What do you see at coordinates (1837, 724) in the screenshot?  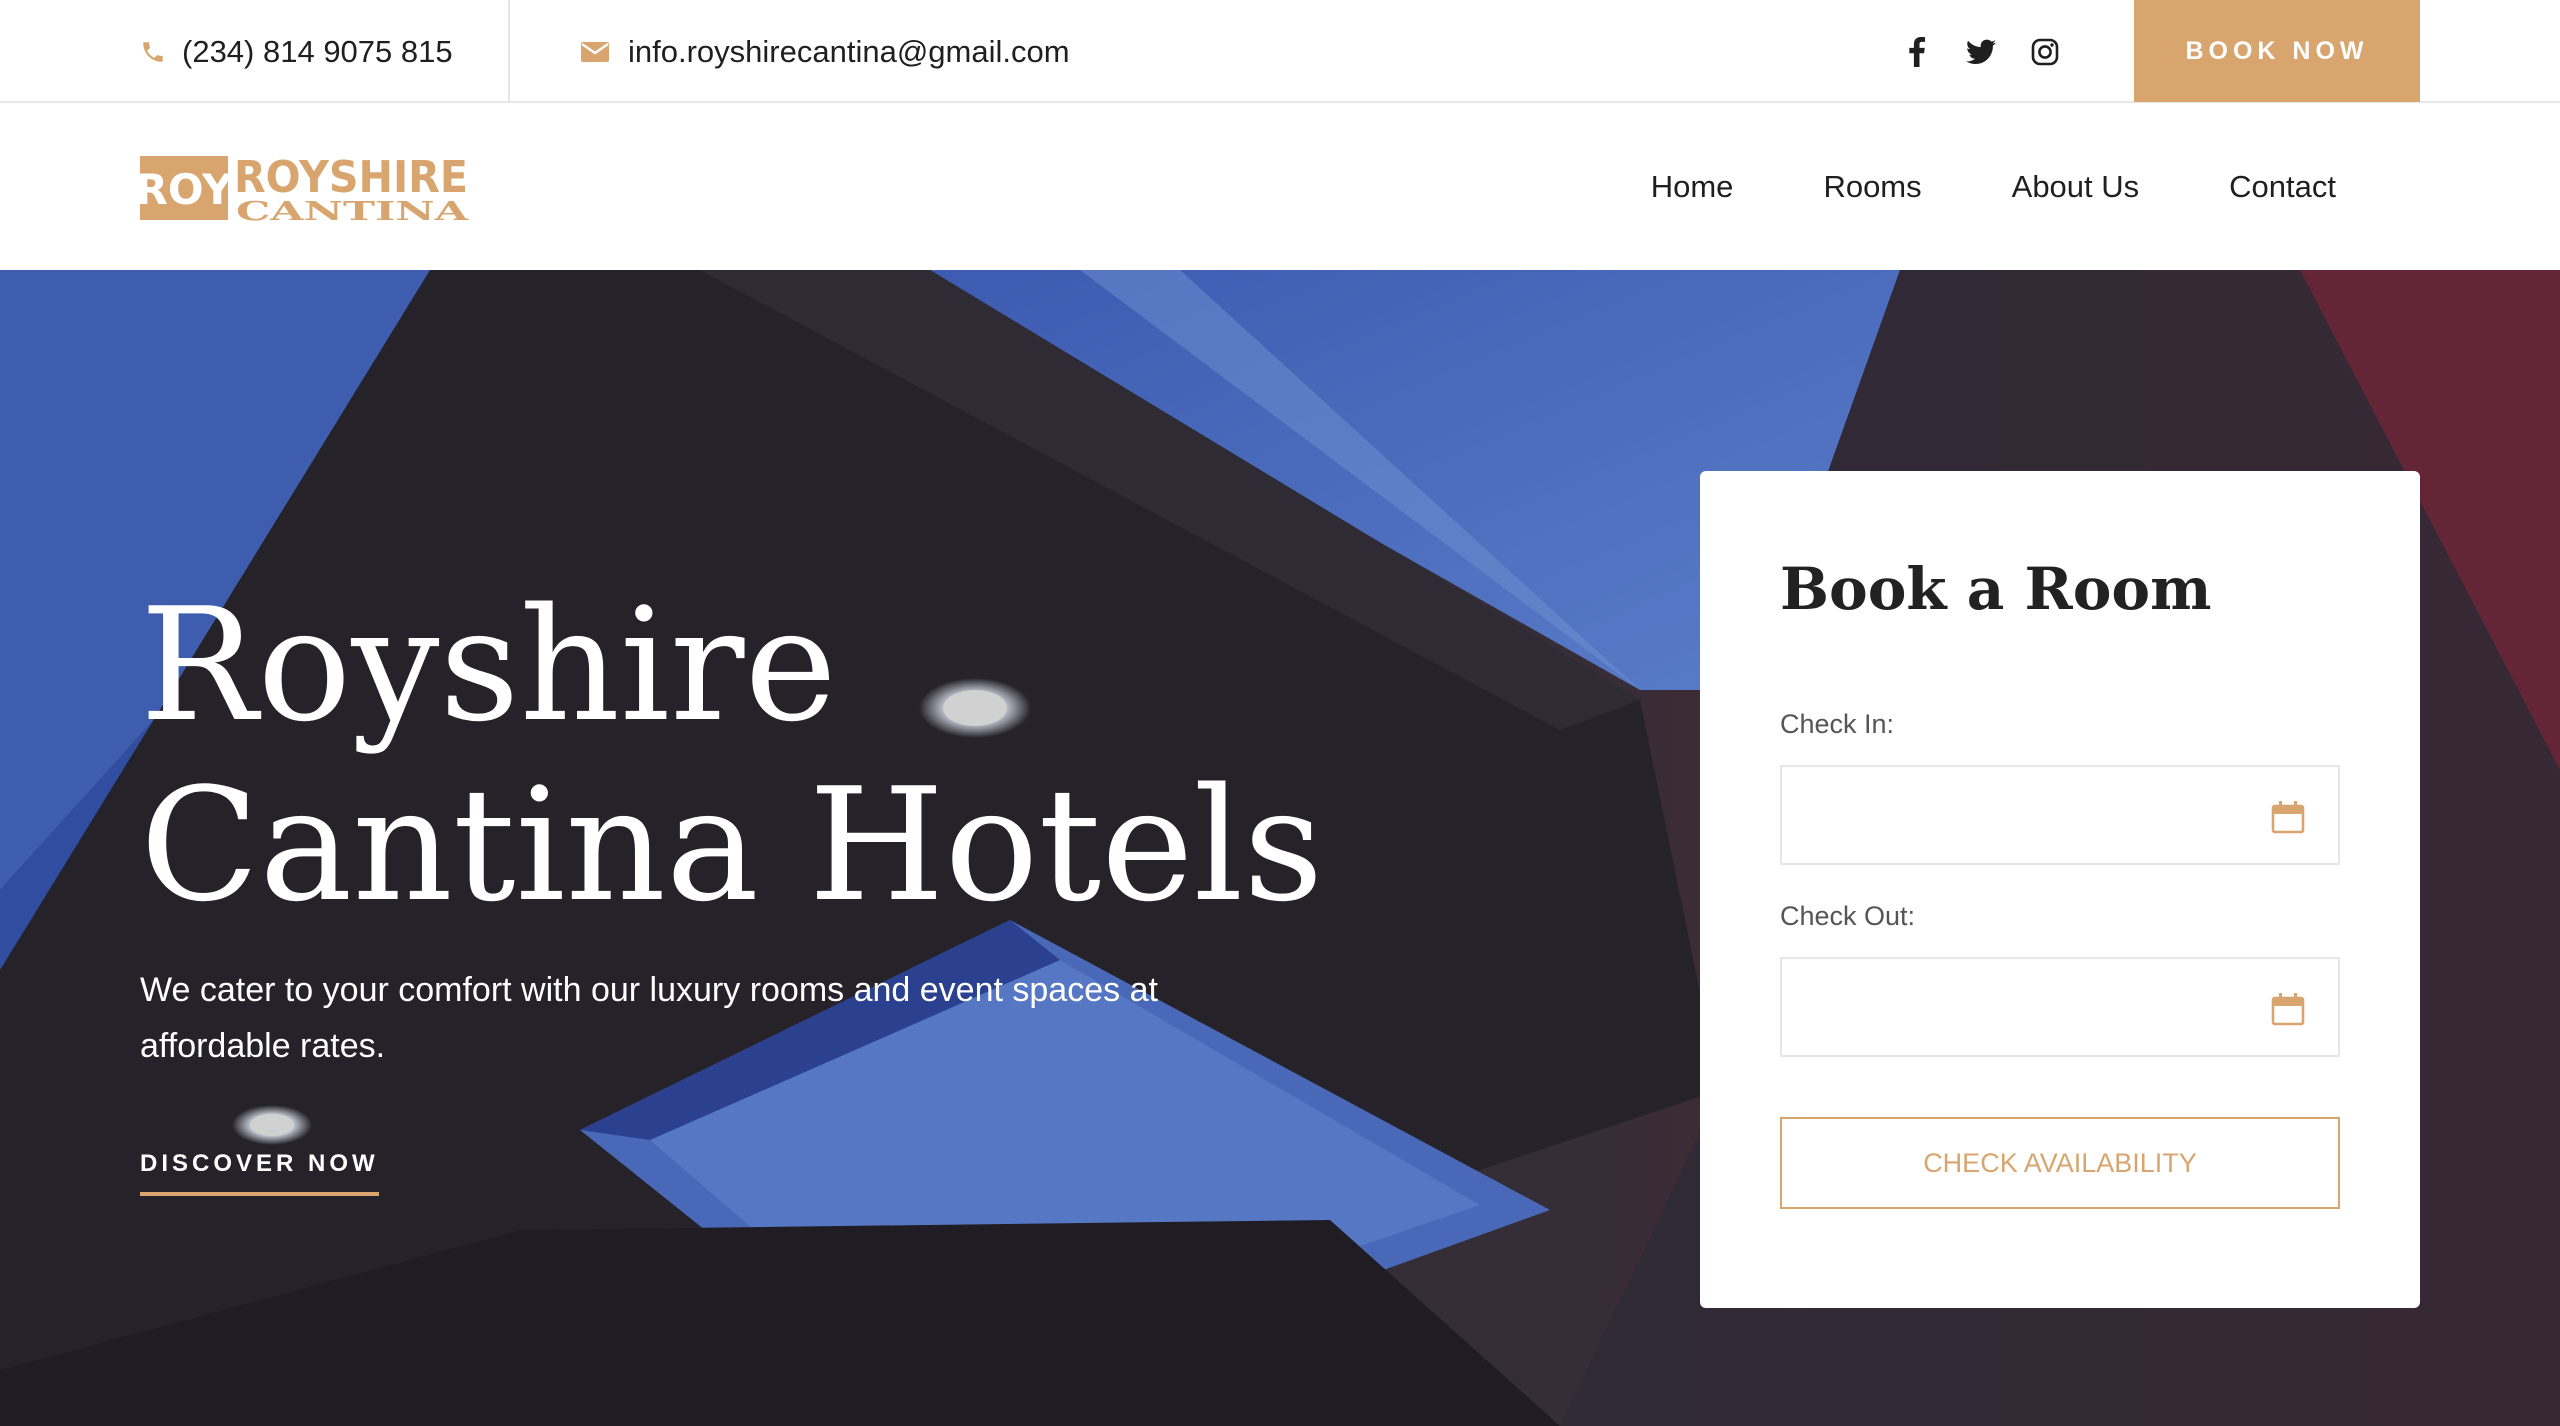 I see `check-in-label: Check In:` at bounding box center [1837, 724].